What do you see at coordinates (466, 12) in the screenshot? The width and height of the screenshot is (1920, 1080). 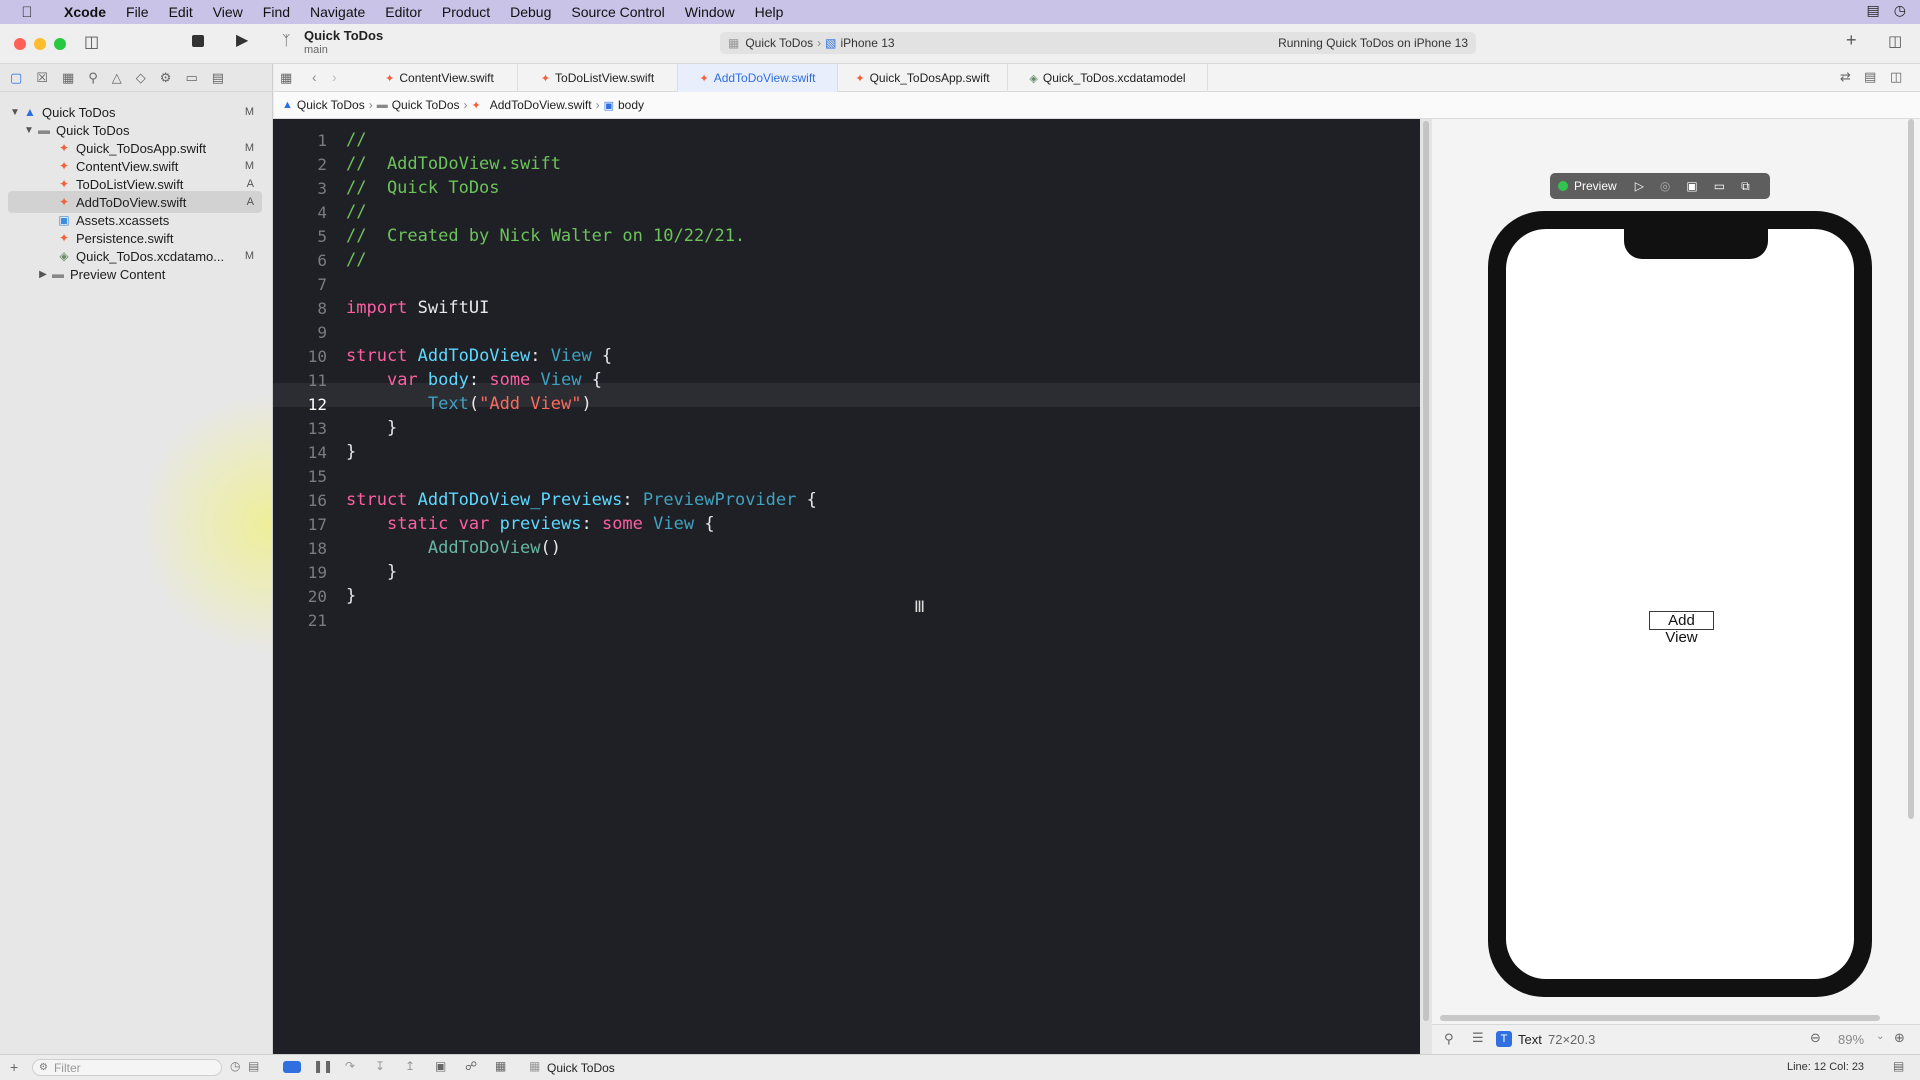 I see `menu-product: Product` at bounding box center [466, 12].